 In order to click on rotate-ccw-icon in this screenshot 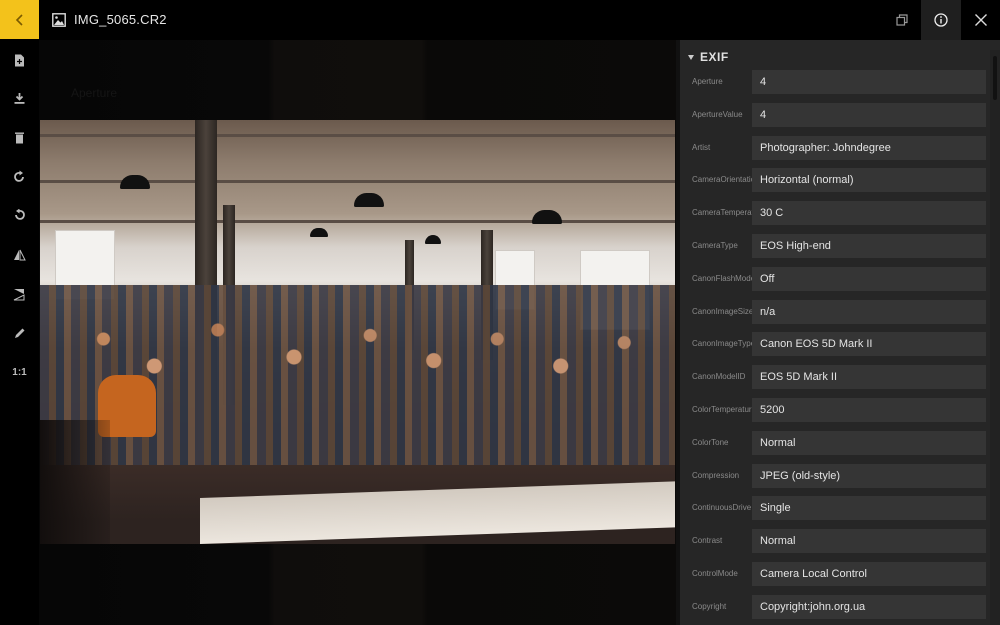, I will do `click(20, 214)`.